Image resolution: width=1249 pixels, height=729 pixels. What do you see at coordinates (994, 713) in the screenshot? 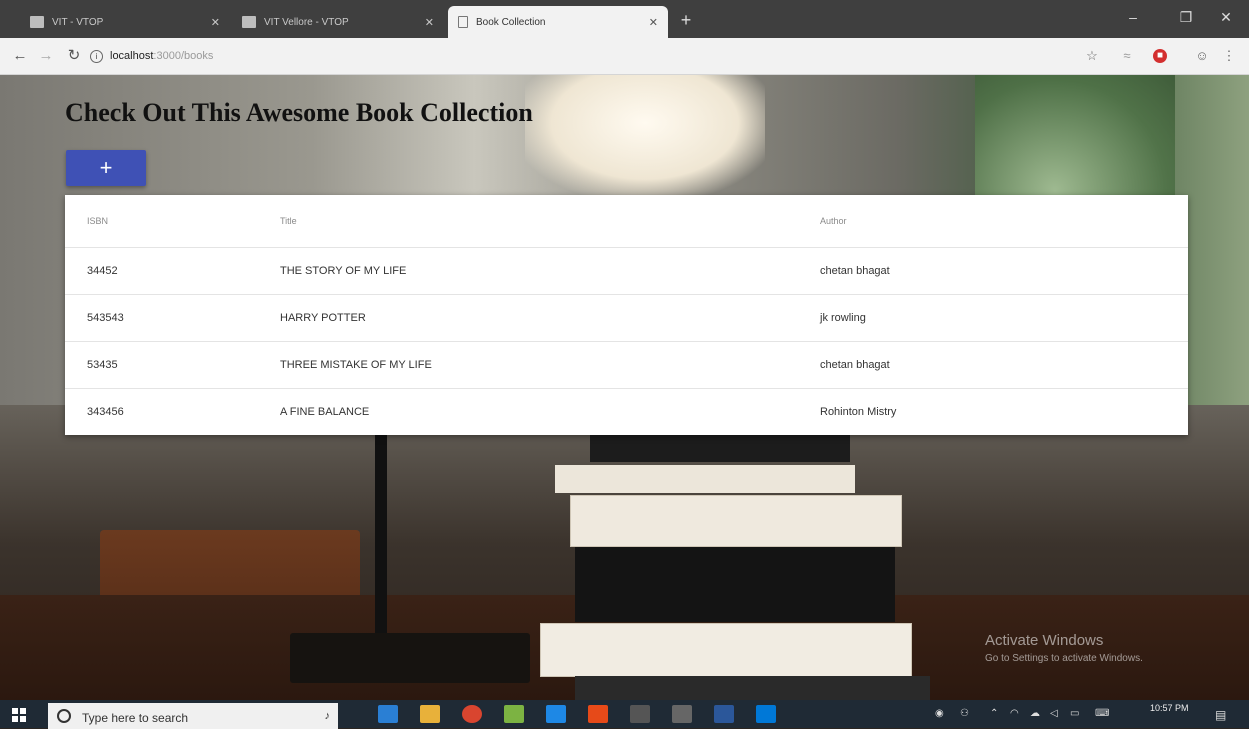
I see `show-hidden-icons-chevron-icon: ⌃` at bounding box center [994, 713].